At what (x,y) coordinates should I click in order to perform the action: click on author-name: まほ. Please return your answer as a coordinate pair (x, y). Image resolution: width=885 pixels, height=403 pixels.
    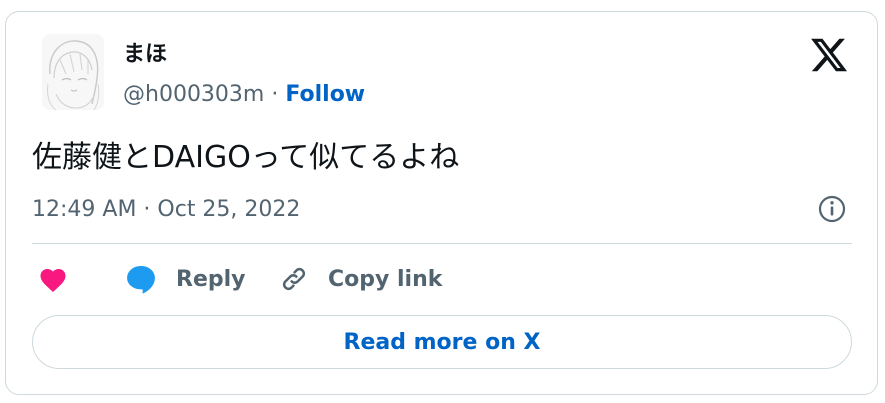
    Looking at the image, I should click on (145, 55).